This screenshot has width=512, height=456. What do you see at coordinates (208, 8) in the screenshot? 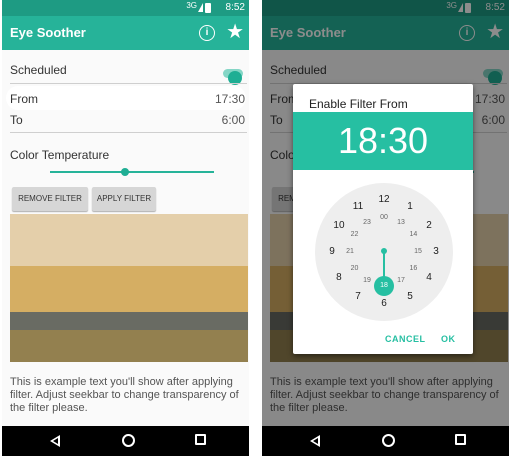
I see `battery-icon` at bounding box center [208, 8].